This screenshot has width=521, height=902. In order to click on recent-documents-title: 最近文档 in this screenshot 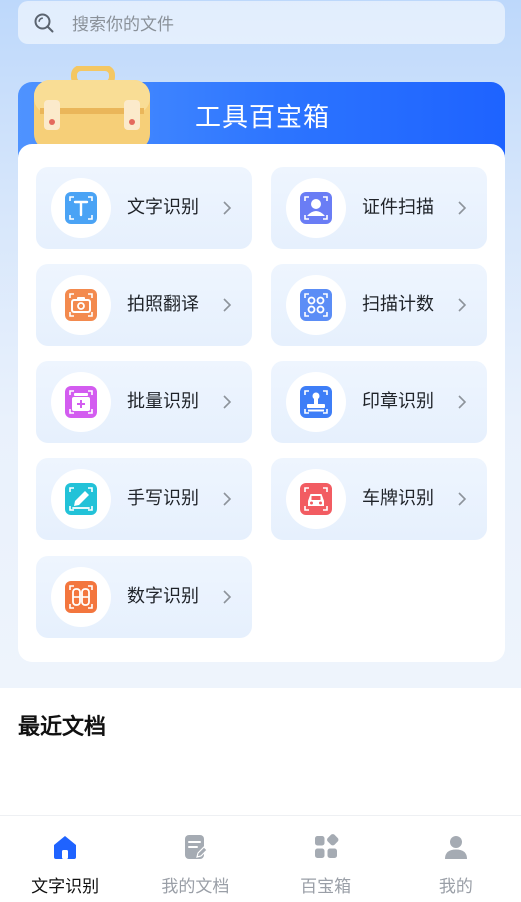, I will do `click(62, 727)`.